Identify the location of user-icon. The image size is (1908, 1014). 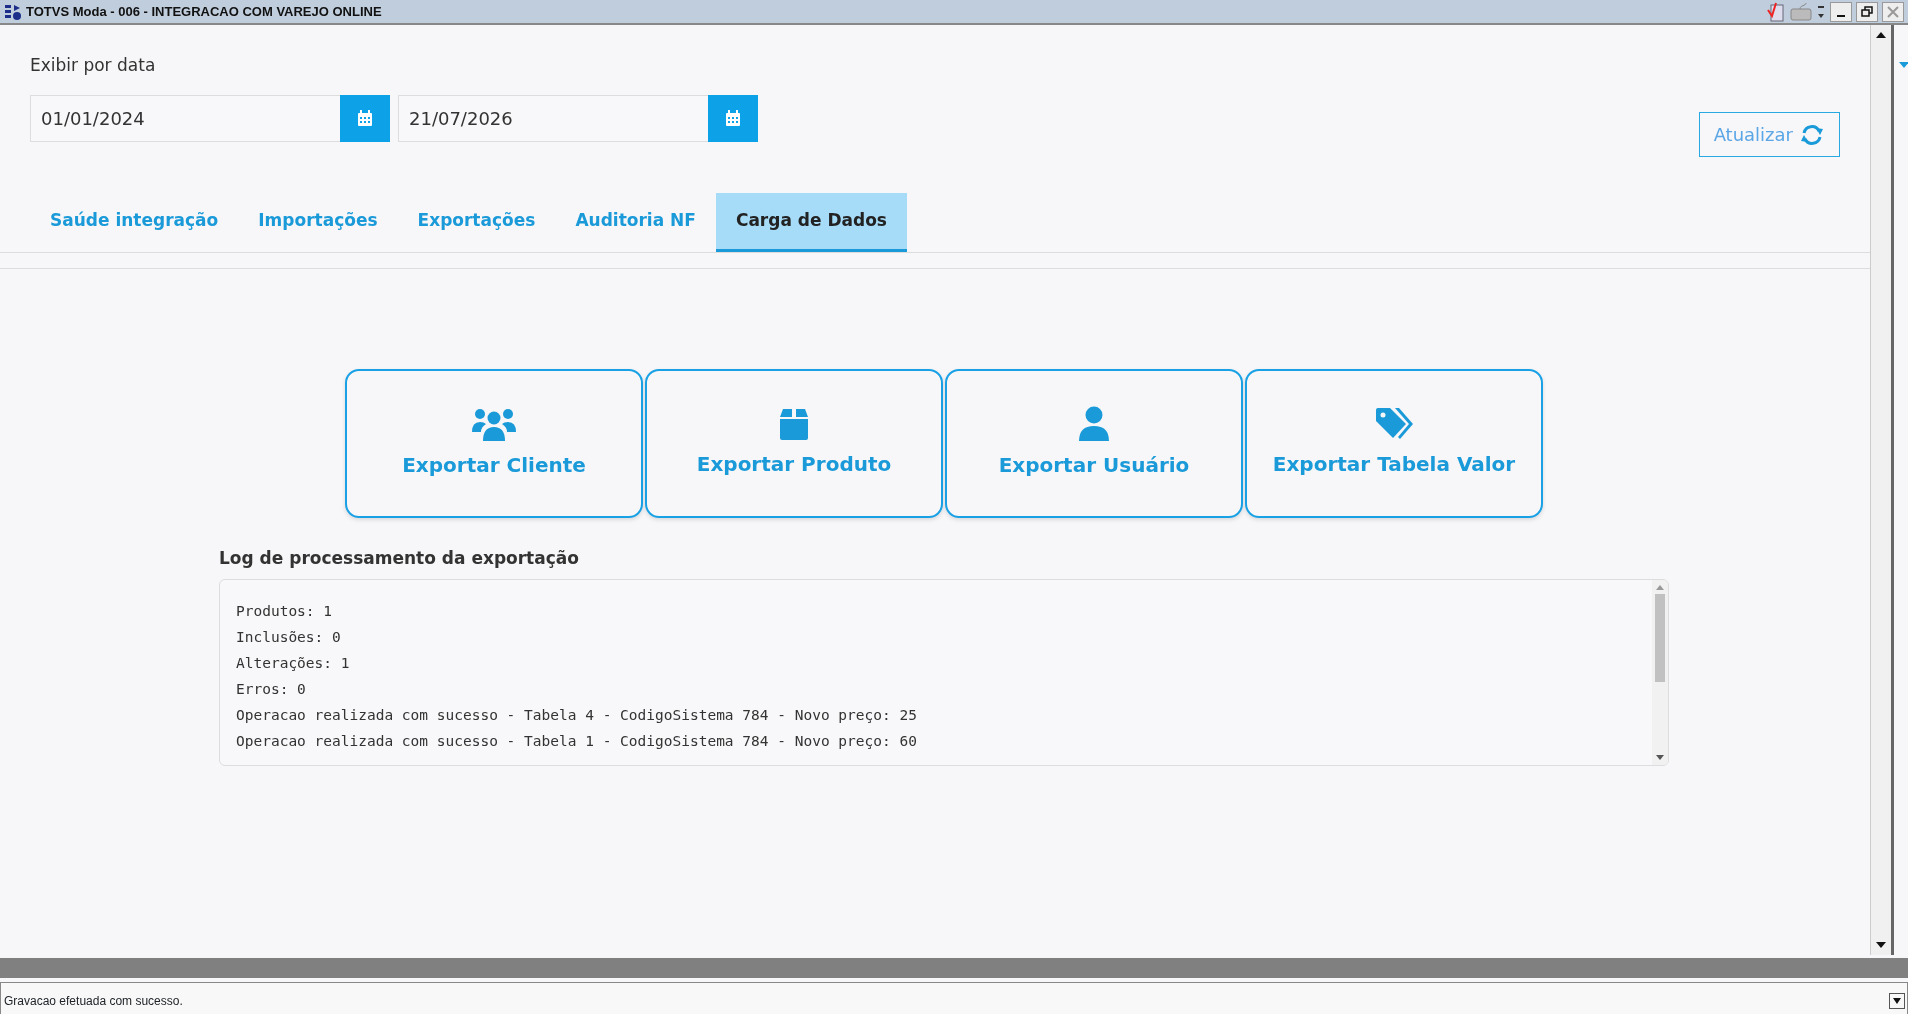
(1094, 424).